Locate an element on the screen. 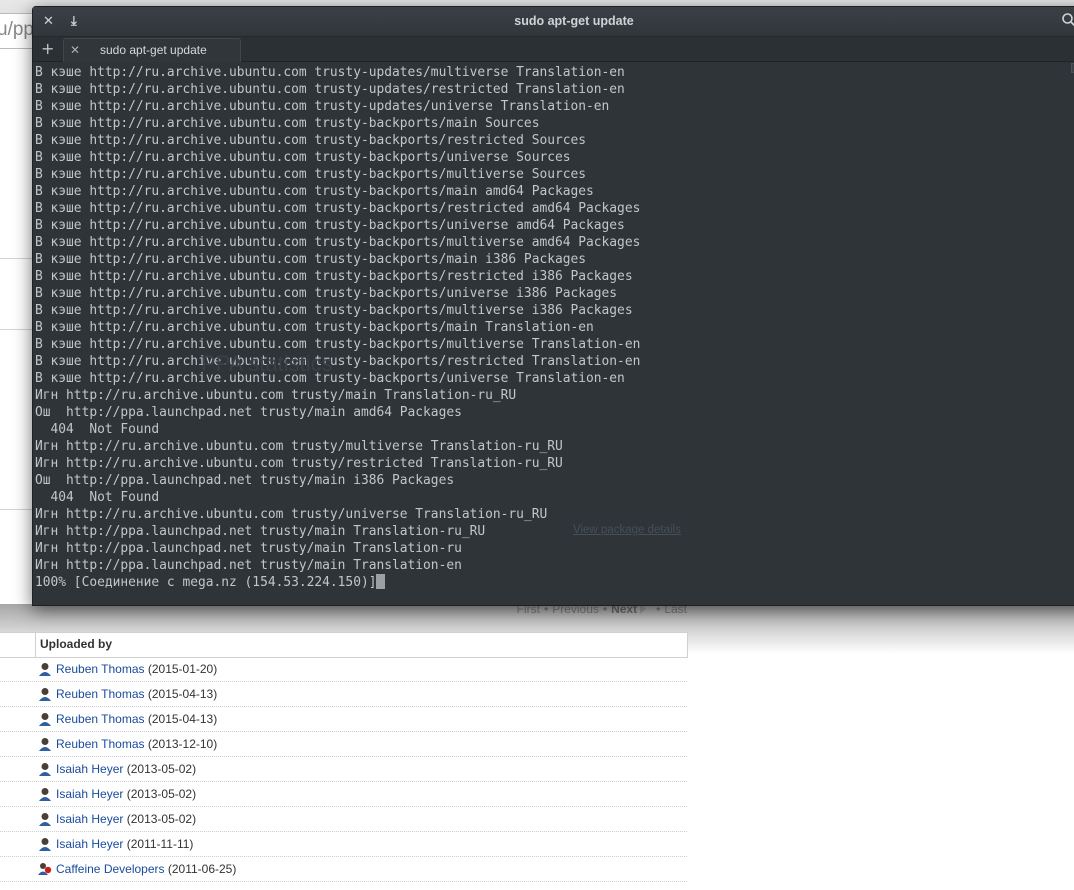 The width and height of the screenshot is (1074, 890). table-row: Reuben Thomas (2015-01-20) is located at coordinates (343, 669).